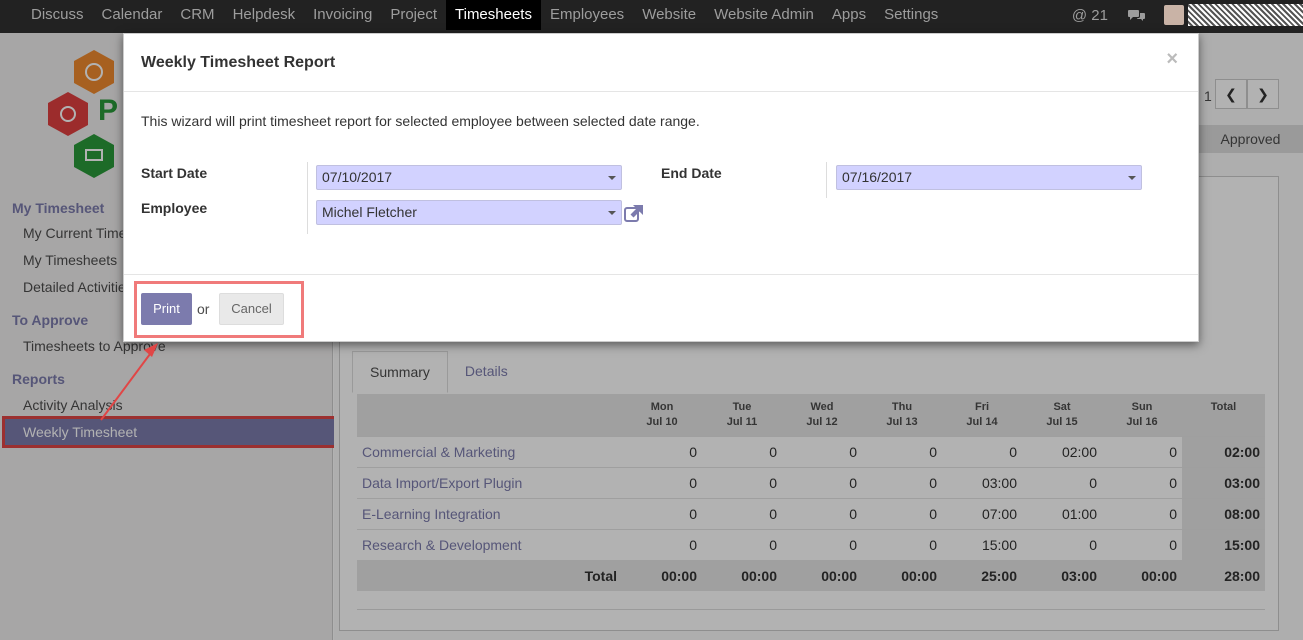 Image resolution: width=1303 pixels, height=640 pixels. What do you see at coordinates (357, 177) in the screenshot?
I see `start-date-value: 07/10/2017` at bounding box center [357, 177].